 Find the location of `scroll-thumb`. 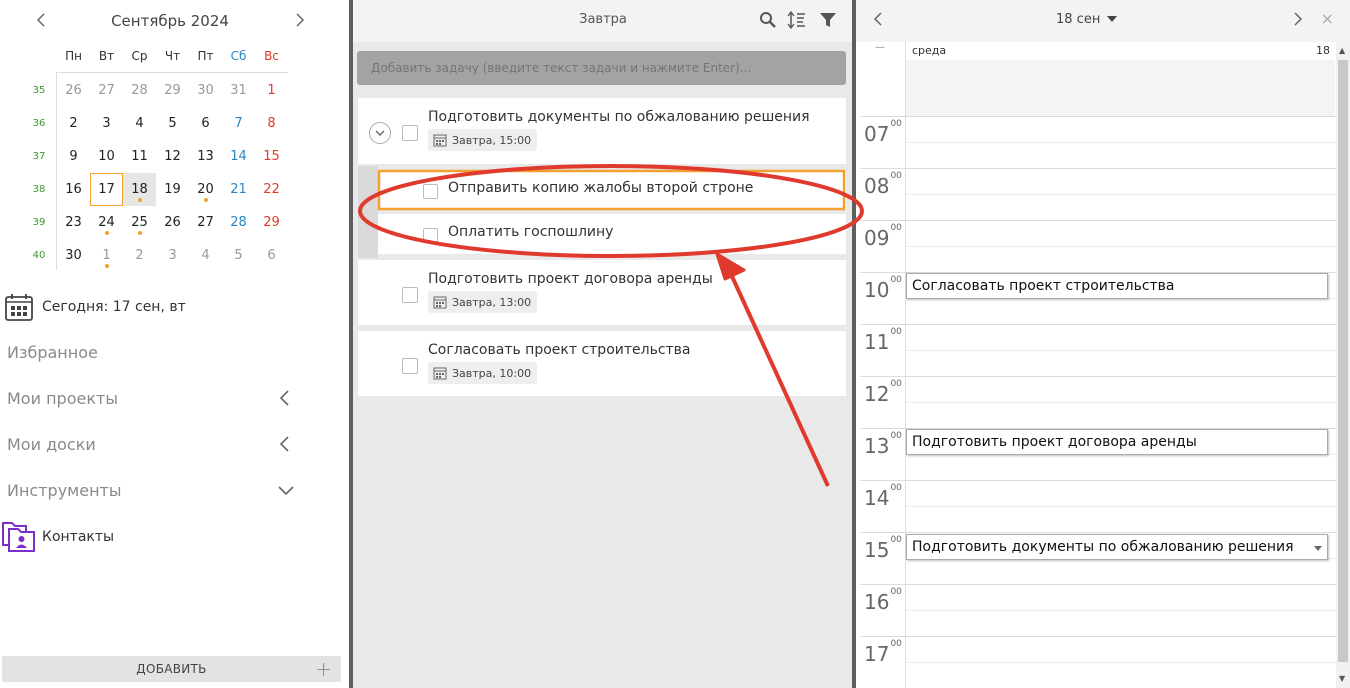

scroll-thumb is located at coordinates (1343, 361).